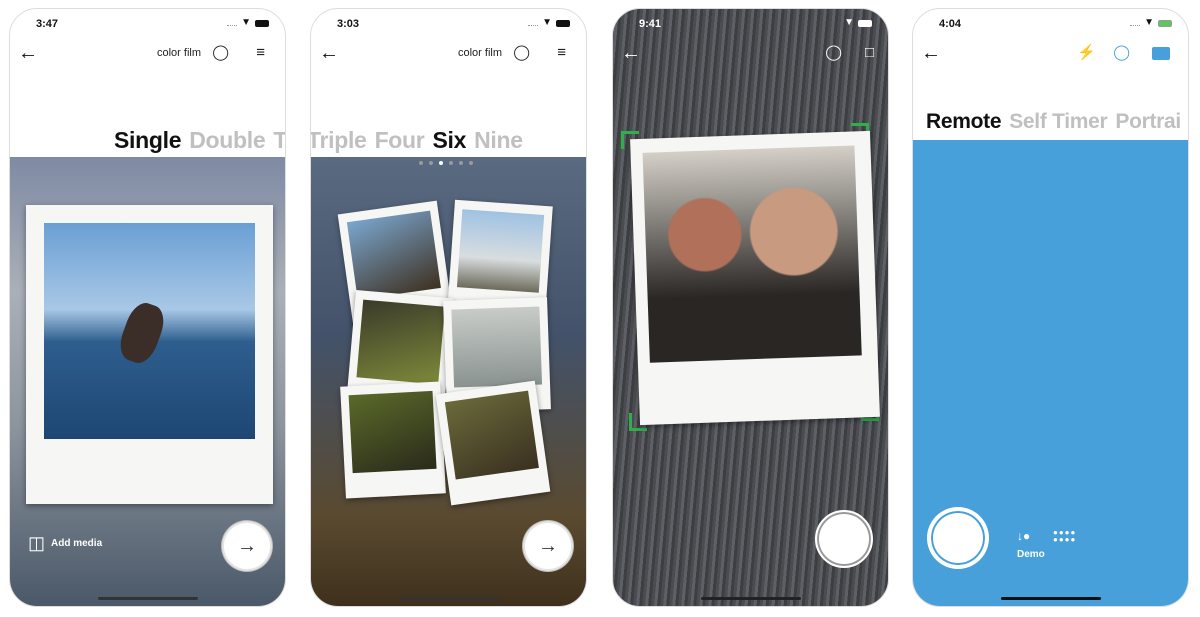 The height and width of the screenshot is (617, 1200). I want to click on page-dots, so click(446, 163).